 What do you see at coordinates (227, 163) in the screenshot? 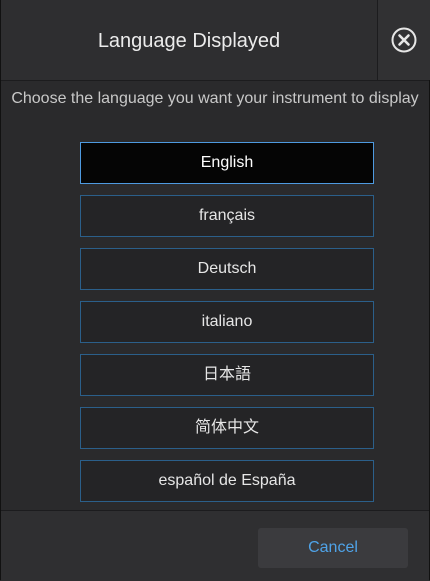
I see `language-option-english: English` at bounding box center [227, 163].